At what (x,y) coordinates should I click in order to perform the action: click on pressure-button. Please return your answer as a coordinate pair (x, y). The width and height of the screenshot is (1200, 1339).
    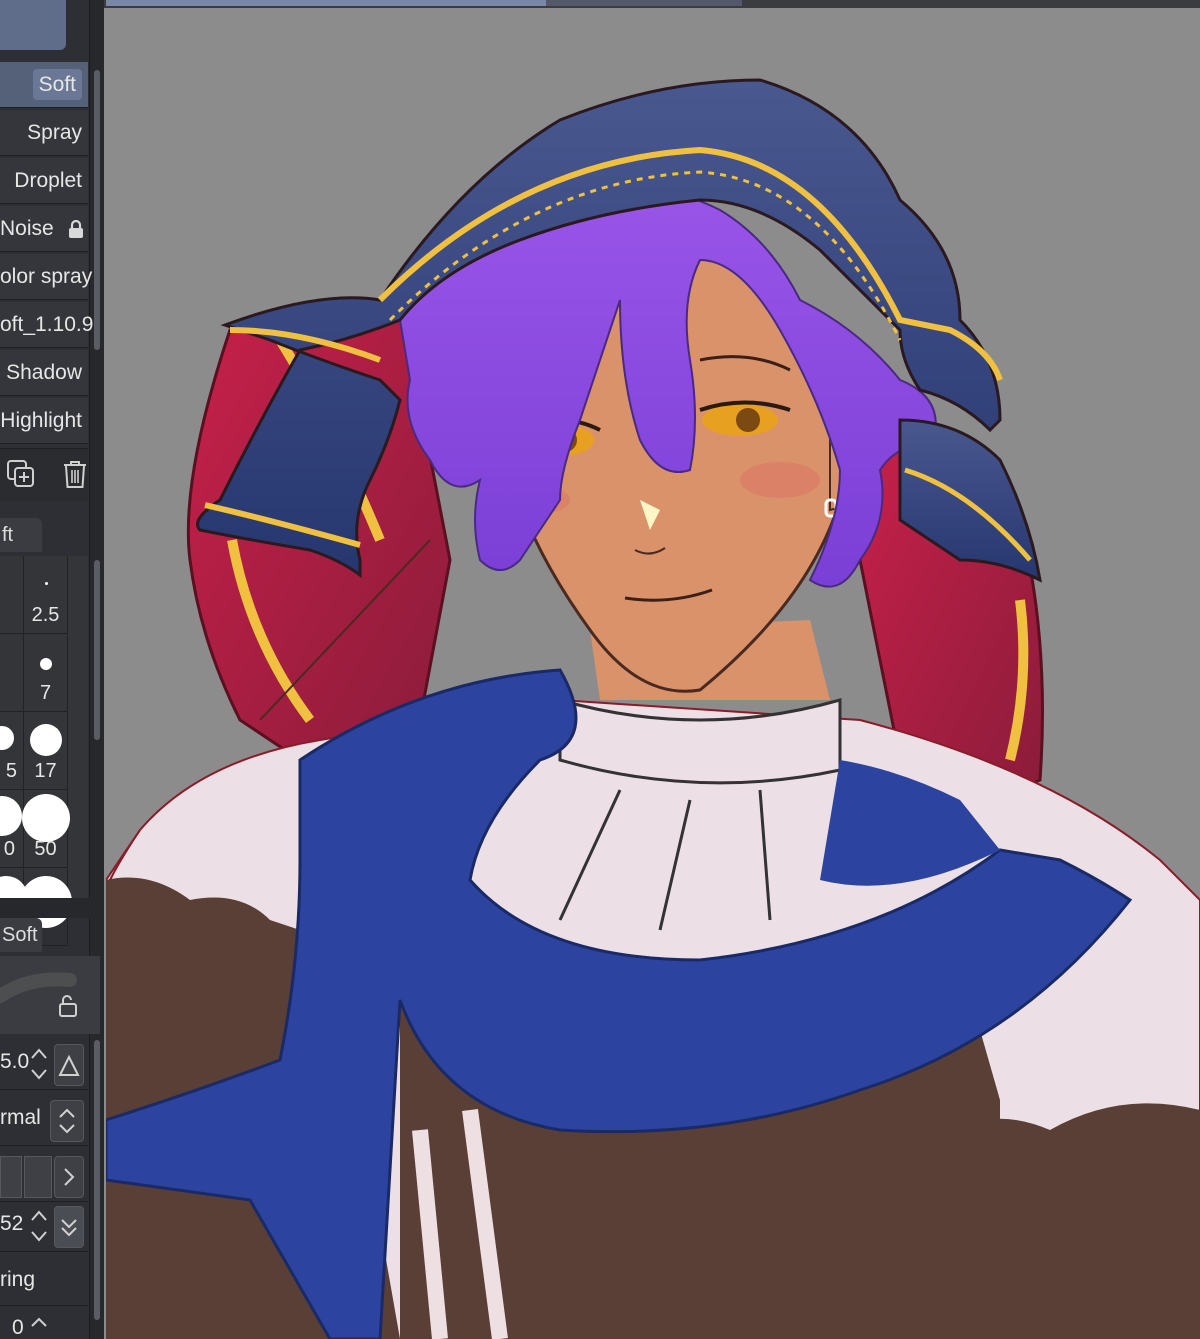
    Looking at the image, I should click on (69, 1065).